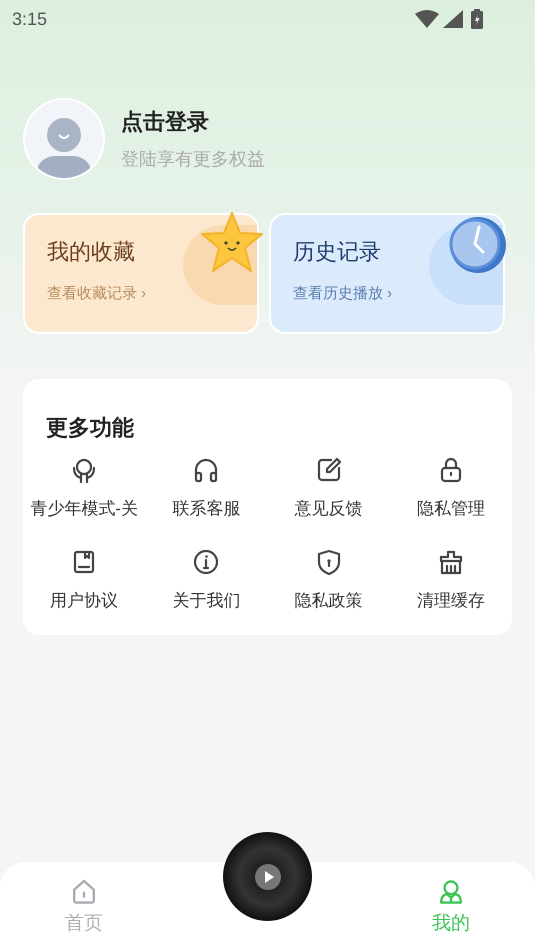  What do you see at coordinates (450, 600) in the screenshot?
I see `feature-label: 清理缓存` at bounding box center [450, 600].